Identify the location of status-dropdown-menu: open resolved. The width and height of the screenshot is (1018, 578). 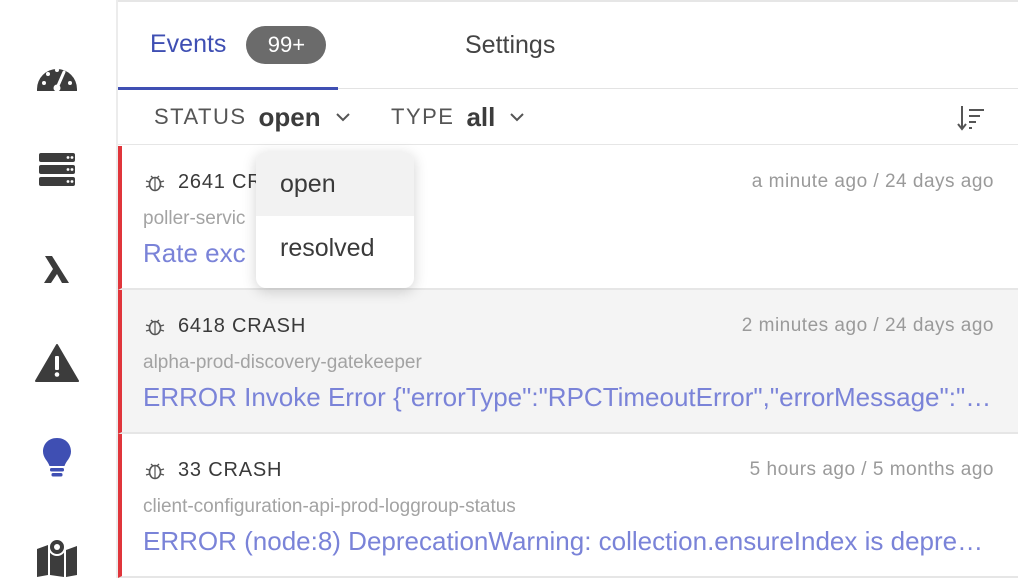
(335, 220).